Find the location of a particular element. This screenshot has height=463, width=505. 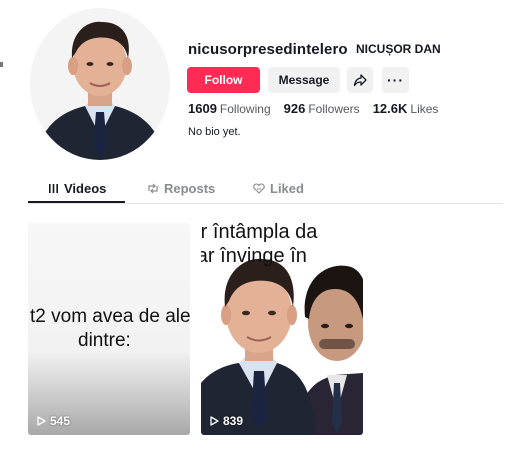

message-button: Message is located at coordinates (304, 80).